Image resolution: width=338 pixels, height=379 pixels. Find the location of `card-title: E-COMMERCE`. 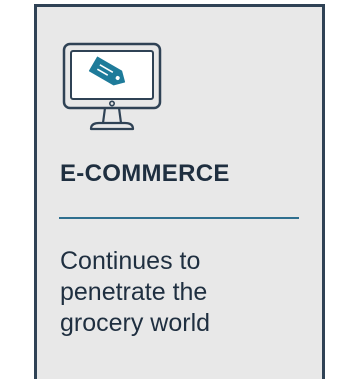

card-title: E-COMMERCE is located at coordinates (145, 173).